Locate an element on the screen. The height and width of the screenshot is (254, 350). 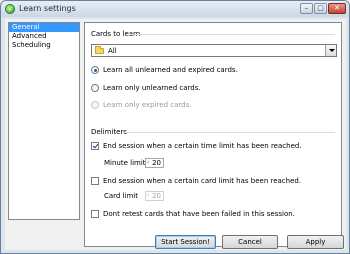
no-retest-checkbox is located at coordinates (95, 214).